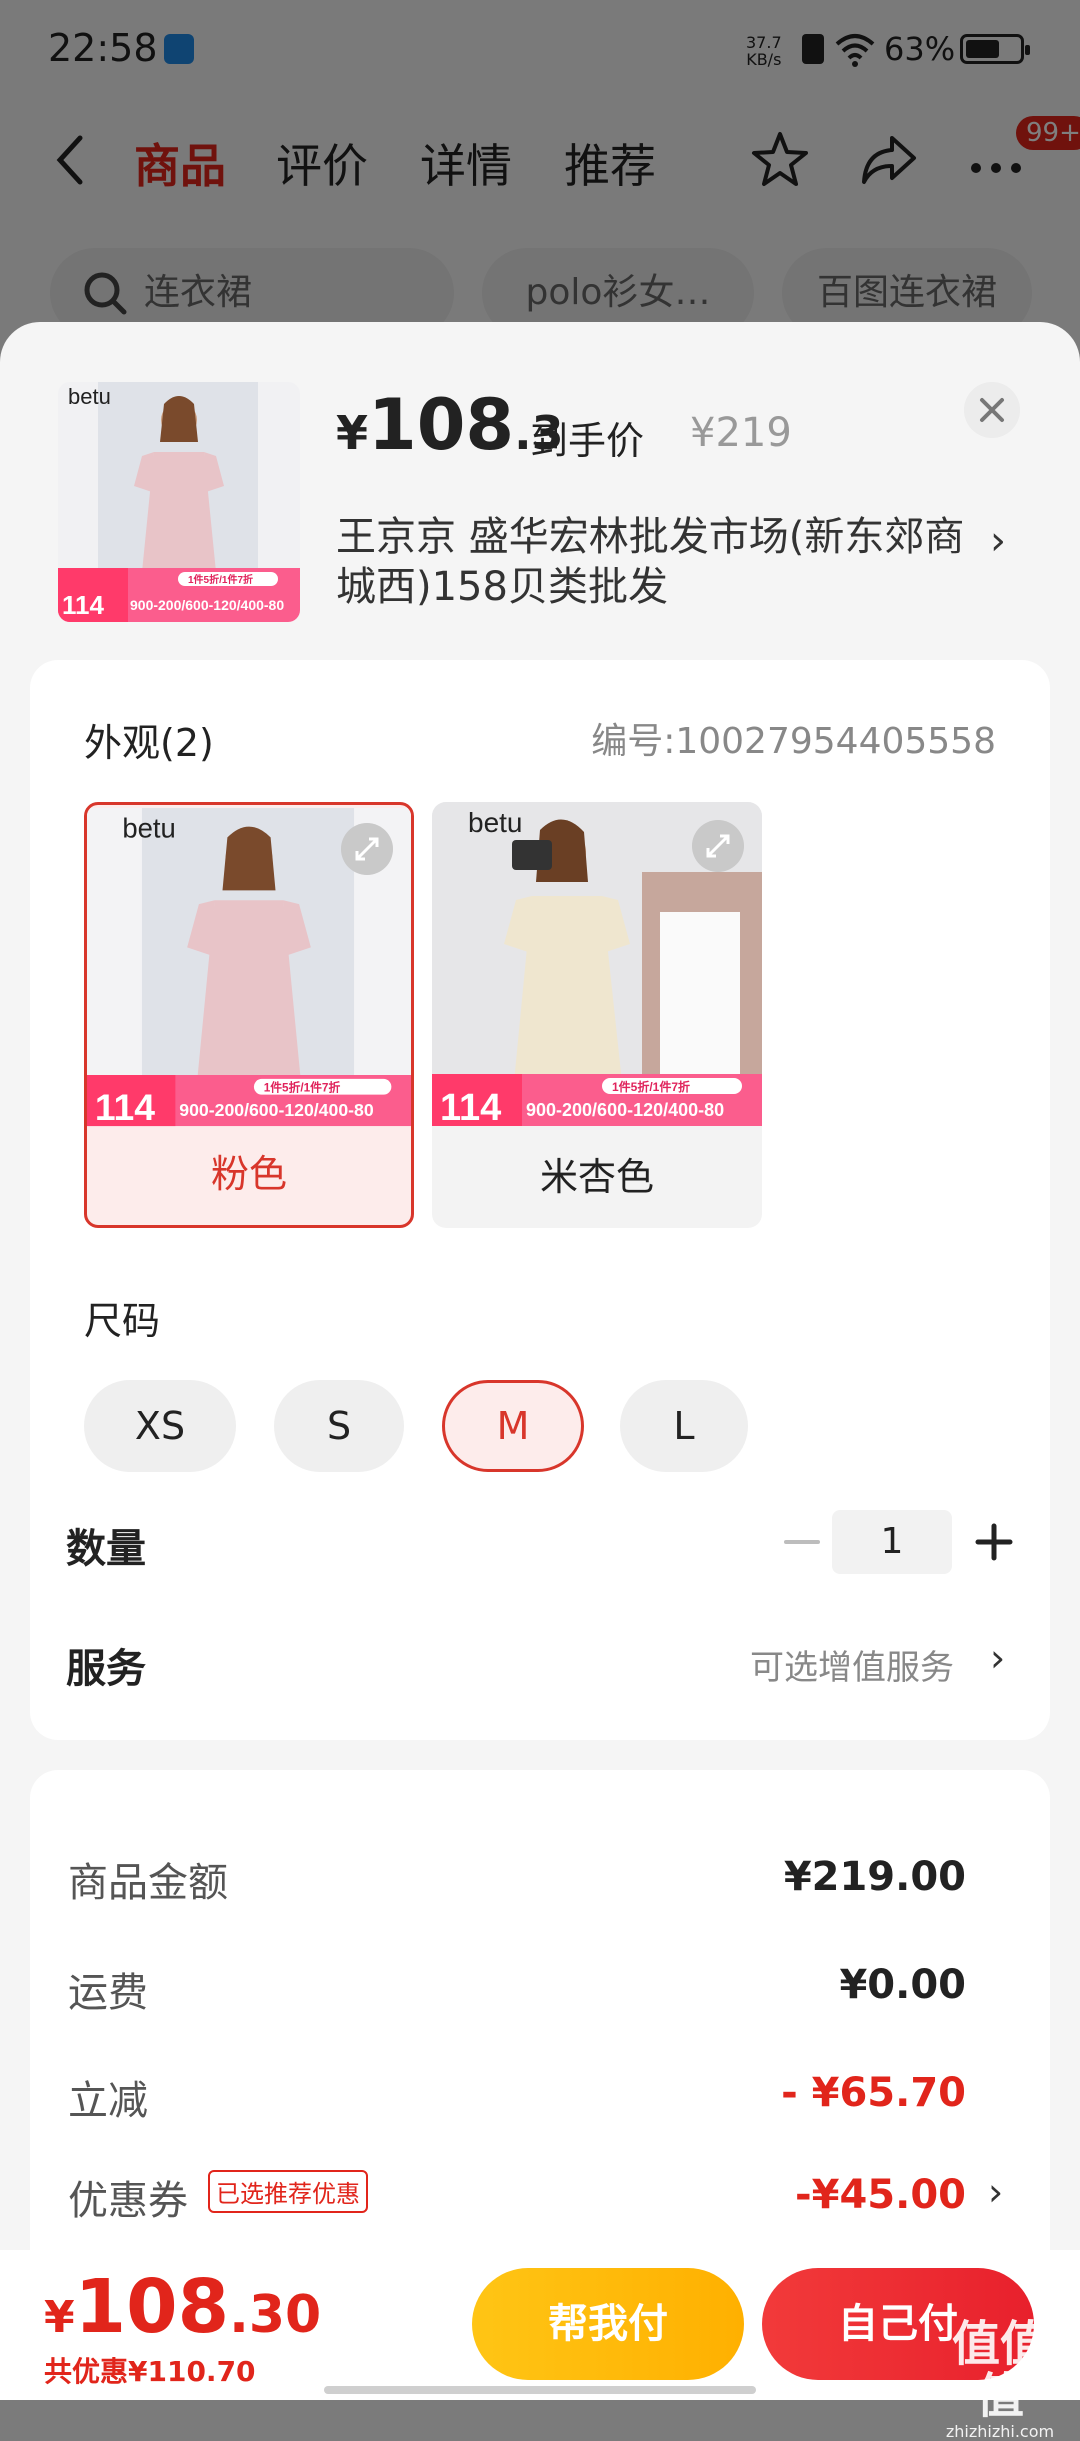 This screenshot has width=1080, height=2441. Describe the element at coordinates (596, 1177) in the screenshot. I see `variant-label: 米杏色` at that location.